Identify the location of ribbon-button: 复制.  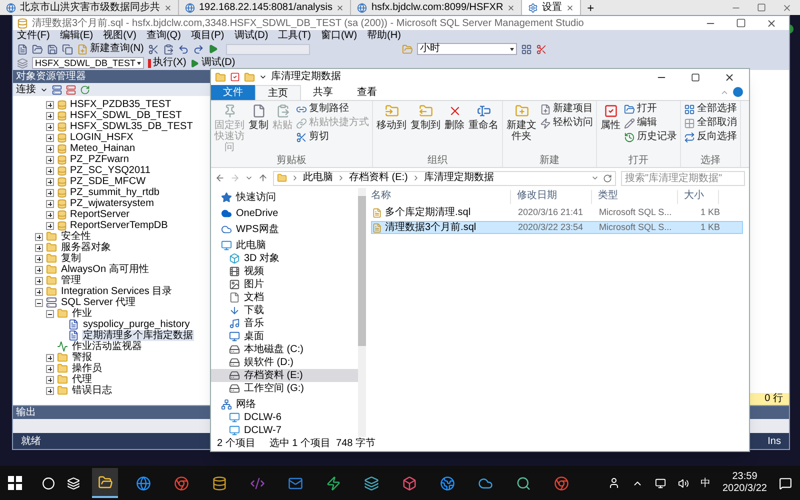
(258, 129).